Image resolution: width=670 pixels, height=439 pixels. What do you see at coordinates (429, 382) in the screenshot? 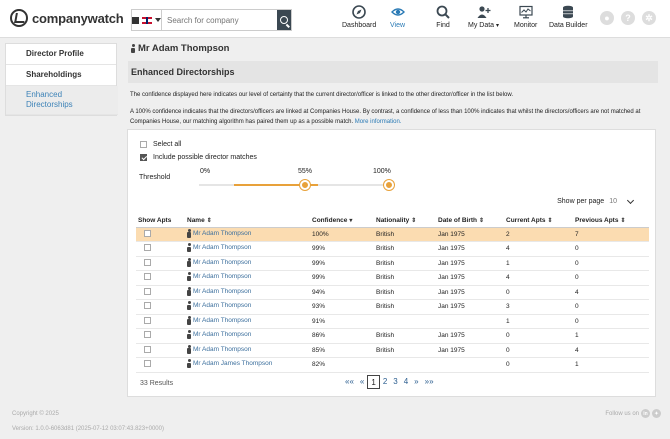
I see `page-last: »»` at bounding box center [429, 382].